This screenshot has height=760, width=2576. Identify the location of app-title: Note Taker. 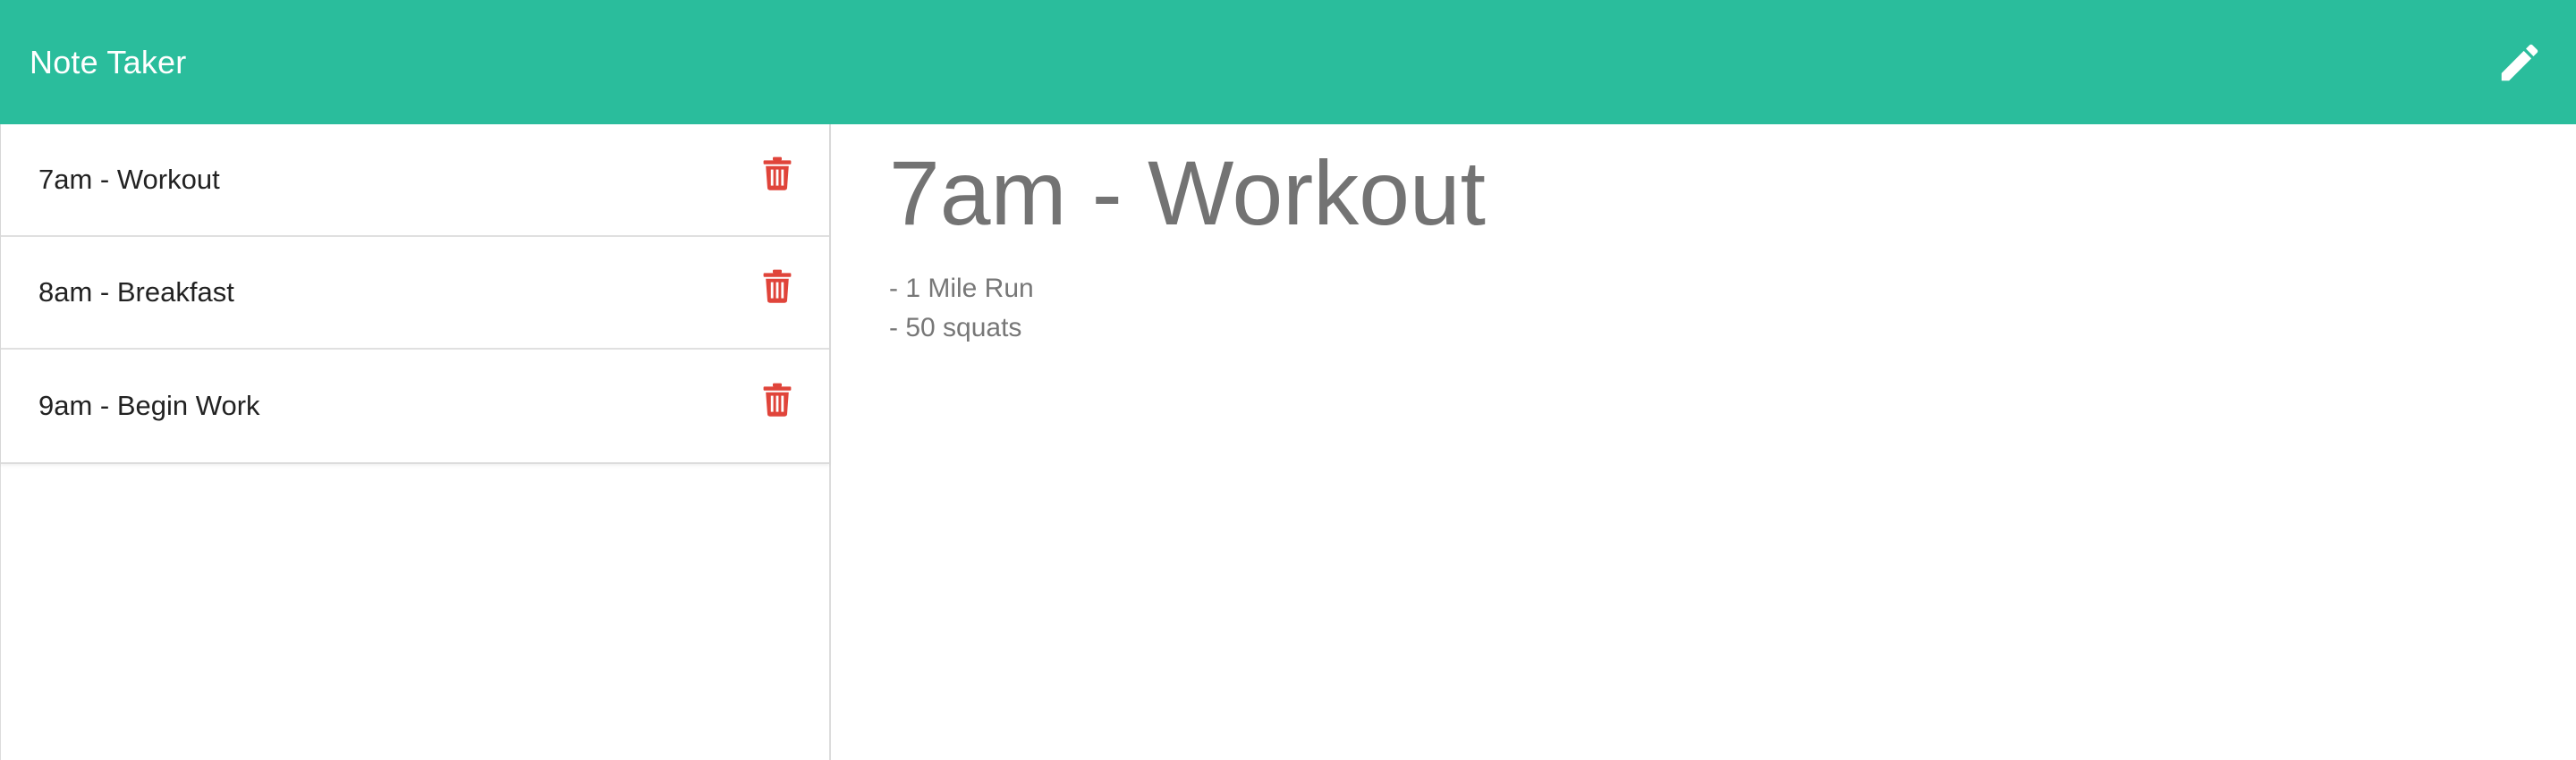
(108, 63).